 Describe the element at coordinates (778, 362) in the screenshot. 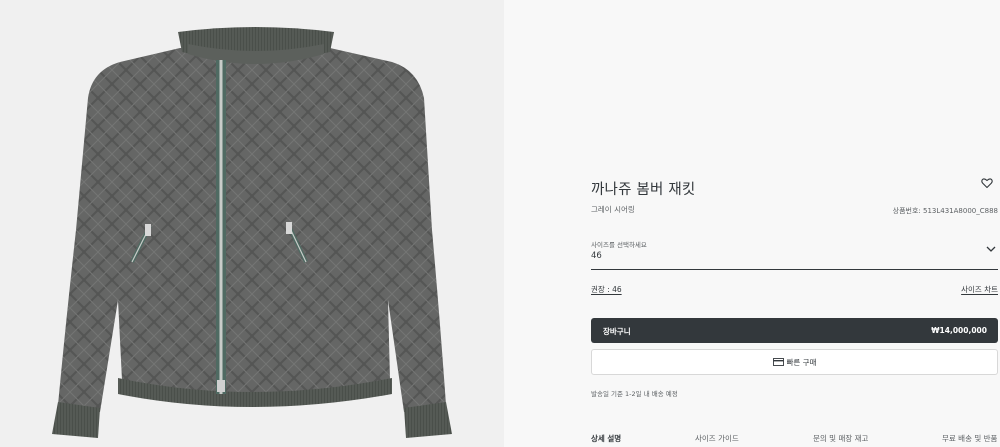

I see `card-icon` at that location.